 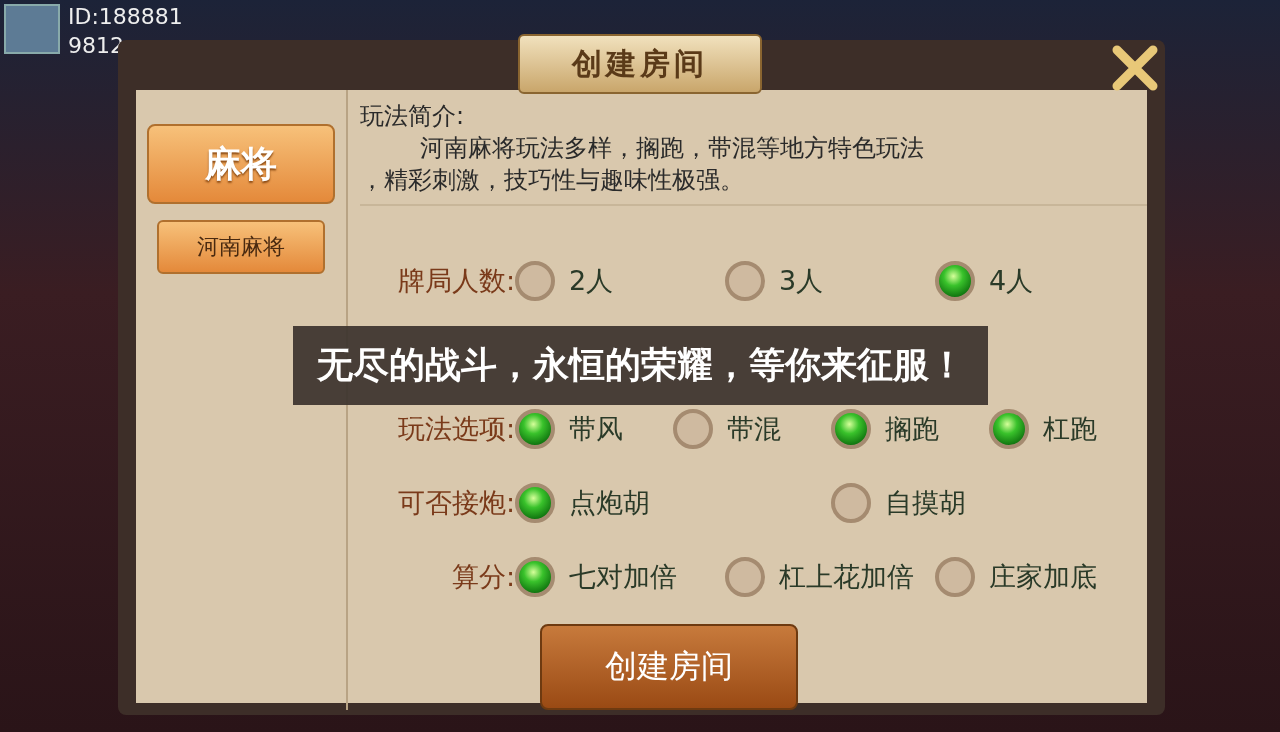 What do you see at coordinates (455, 429) in the screenshot?
I see `option-label: 玩法选项:` at bounding box center [455, 429].